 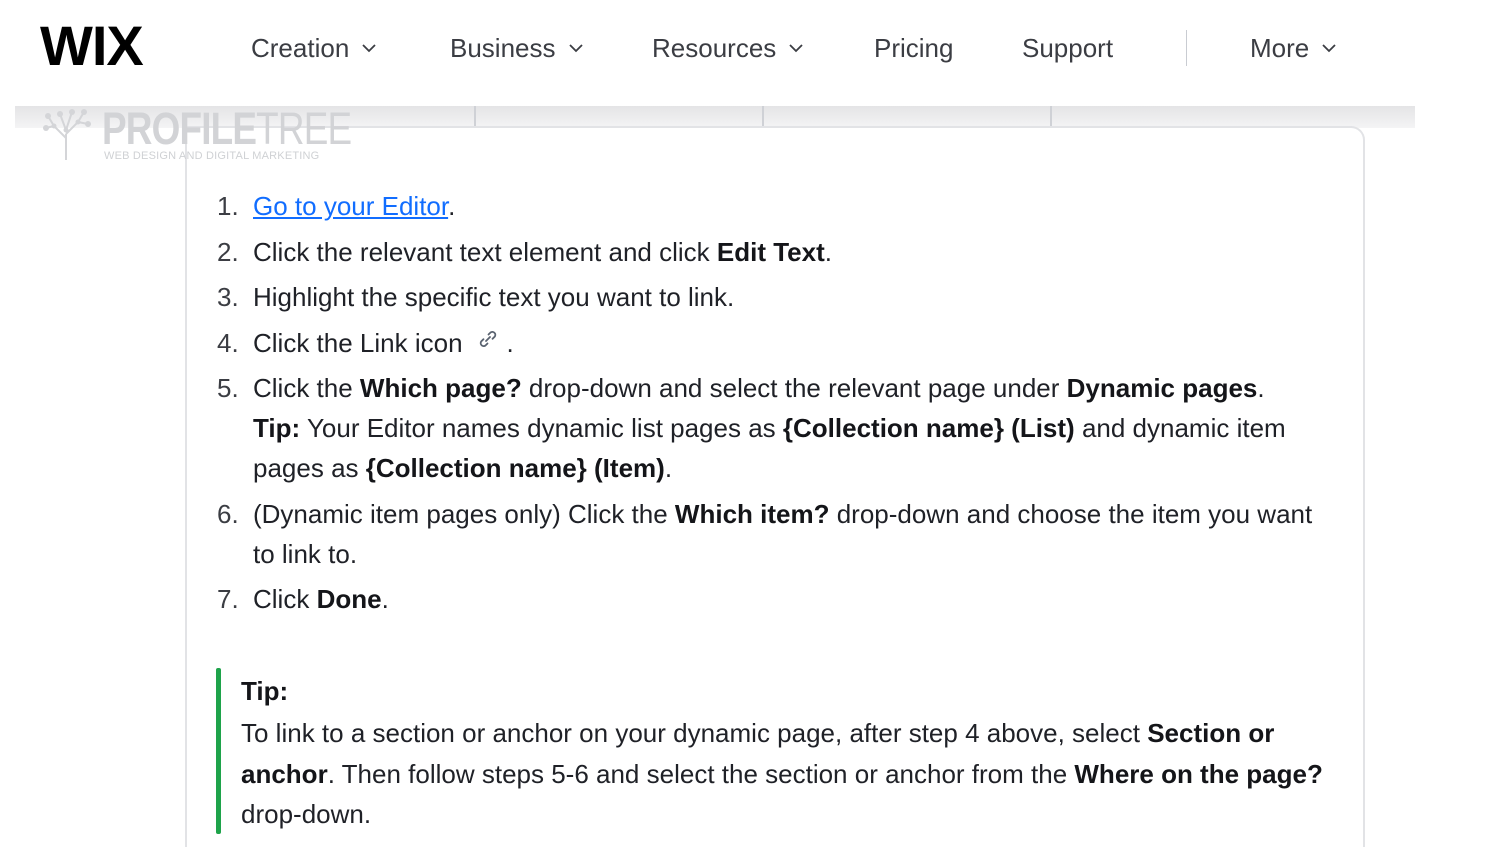 What do you see at coordinates (67, 134) in the screenshot?
I see `tree-logo-icon` at bounding box center [67, 134].